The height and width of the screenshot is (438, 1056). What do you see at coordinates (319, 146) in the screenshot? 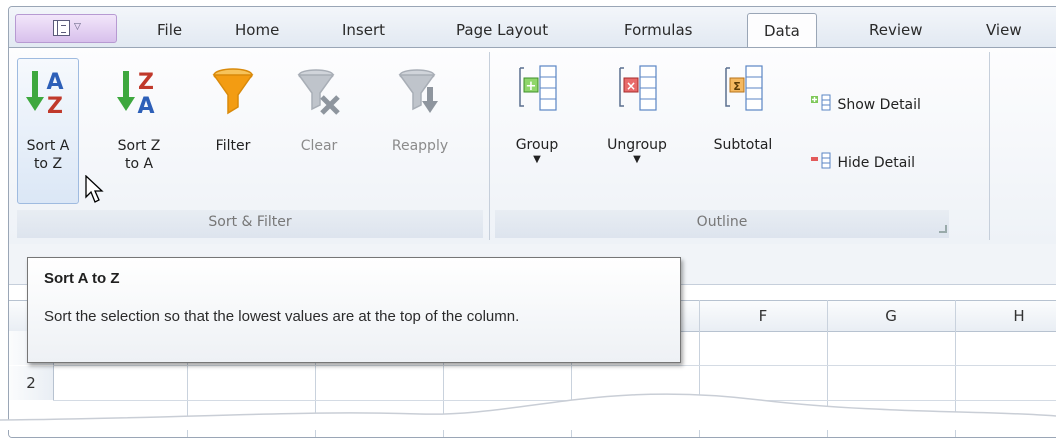
I see `clear-label: Clear` at bounding box center [319, 146].